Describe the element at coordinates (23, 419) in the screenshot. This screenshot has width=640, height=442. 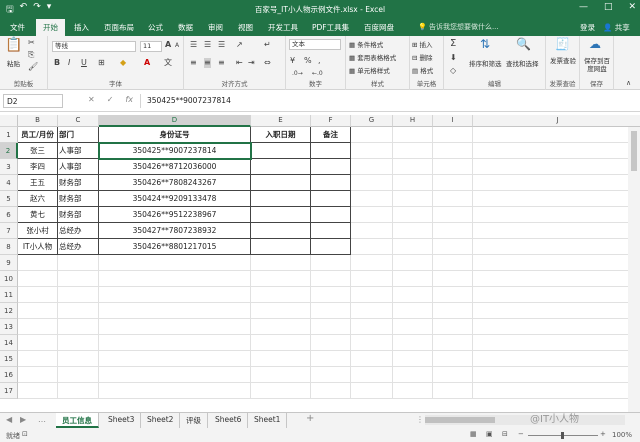
I see `next-sheet-icon: ▶` at that location.